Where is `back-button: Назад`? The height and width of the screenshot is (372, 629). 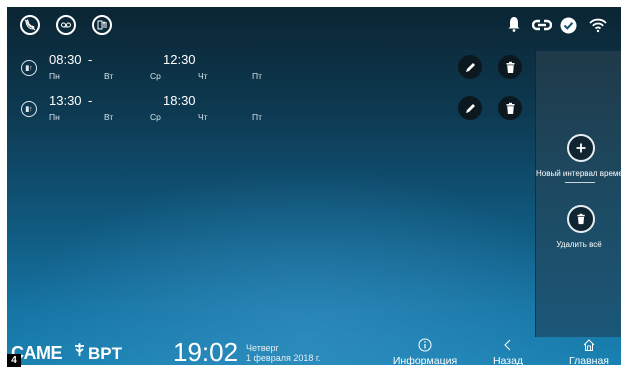
back-button: Назад is located at coordinates (508, 351).